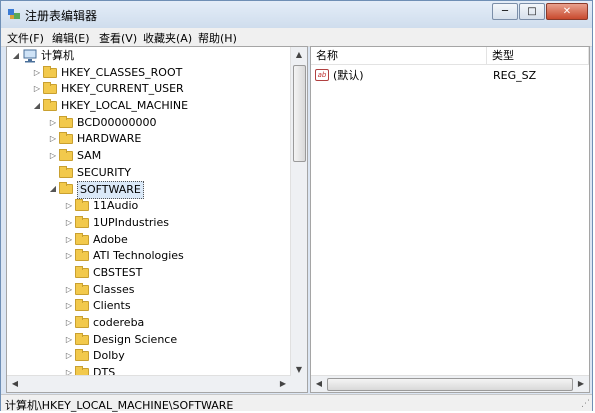  I want to click on tree-item: ▷ Design Science, so click(147, 340).